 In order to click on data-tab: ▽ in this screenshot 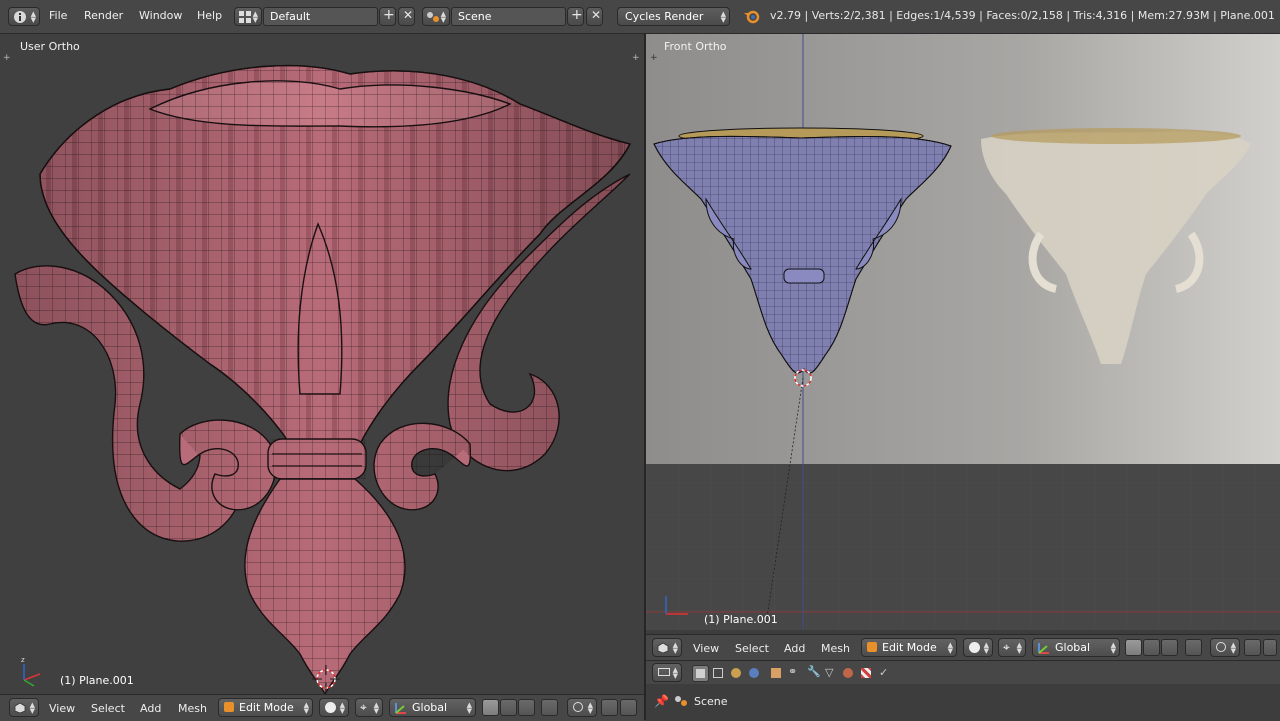, I will do `click(830, 673)`.